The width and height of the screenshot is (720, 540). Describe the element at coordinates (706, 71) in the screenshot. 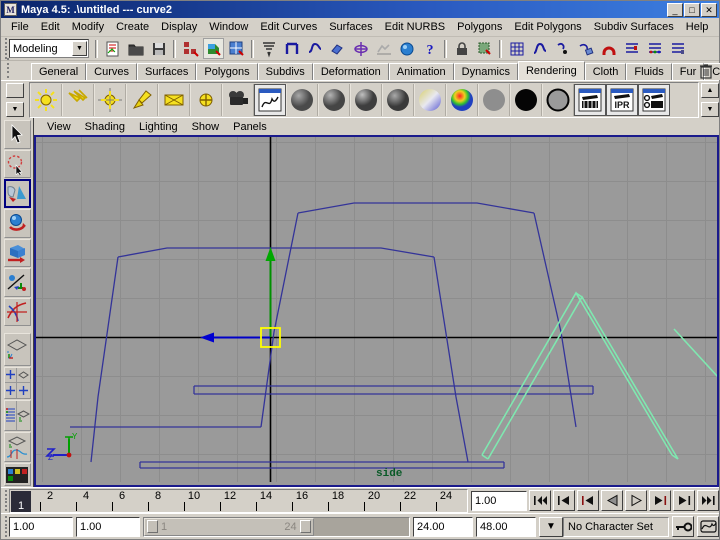

I see `trash-icon` at that location.